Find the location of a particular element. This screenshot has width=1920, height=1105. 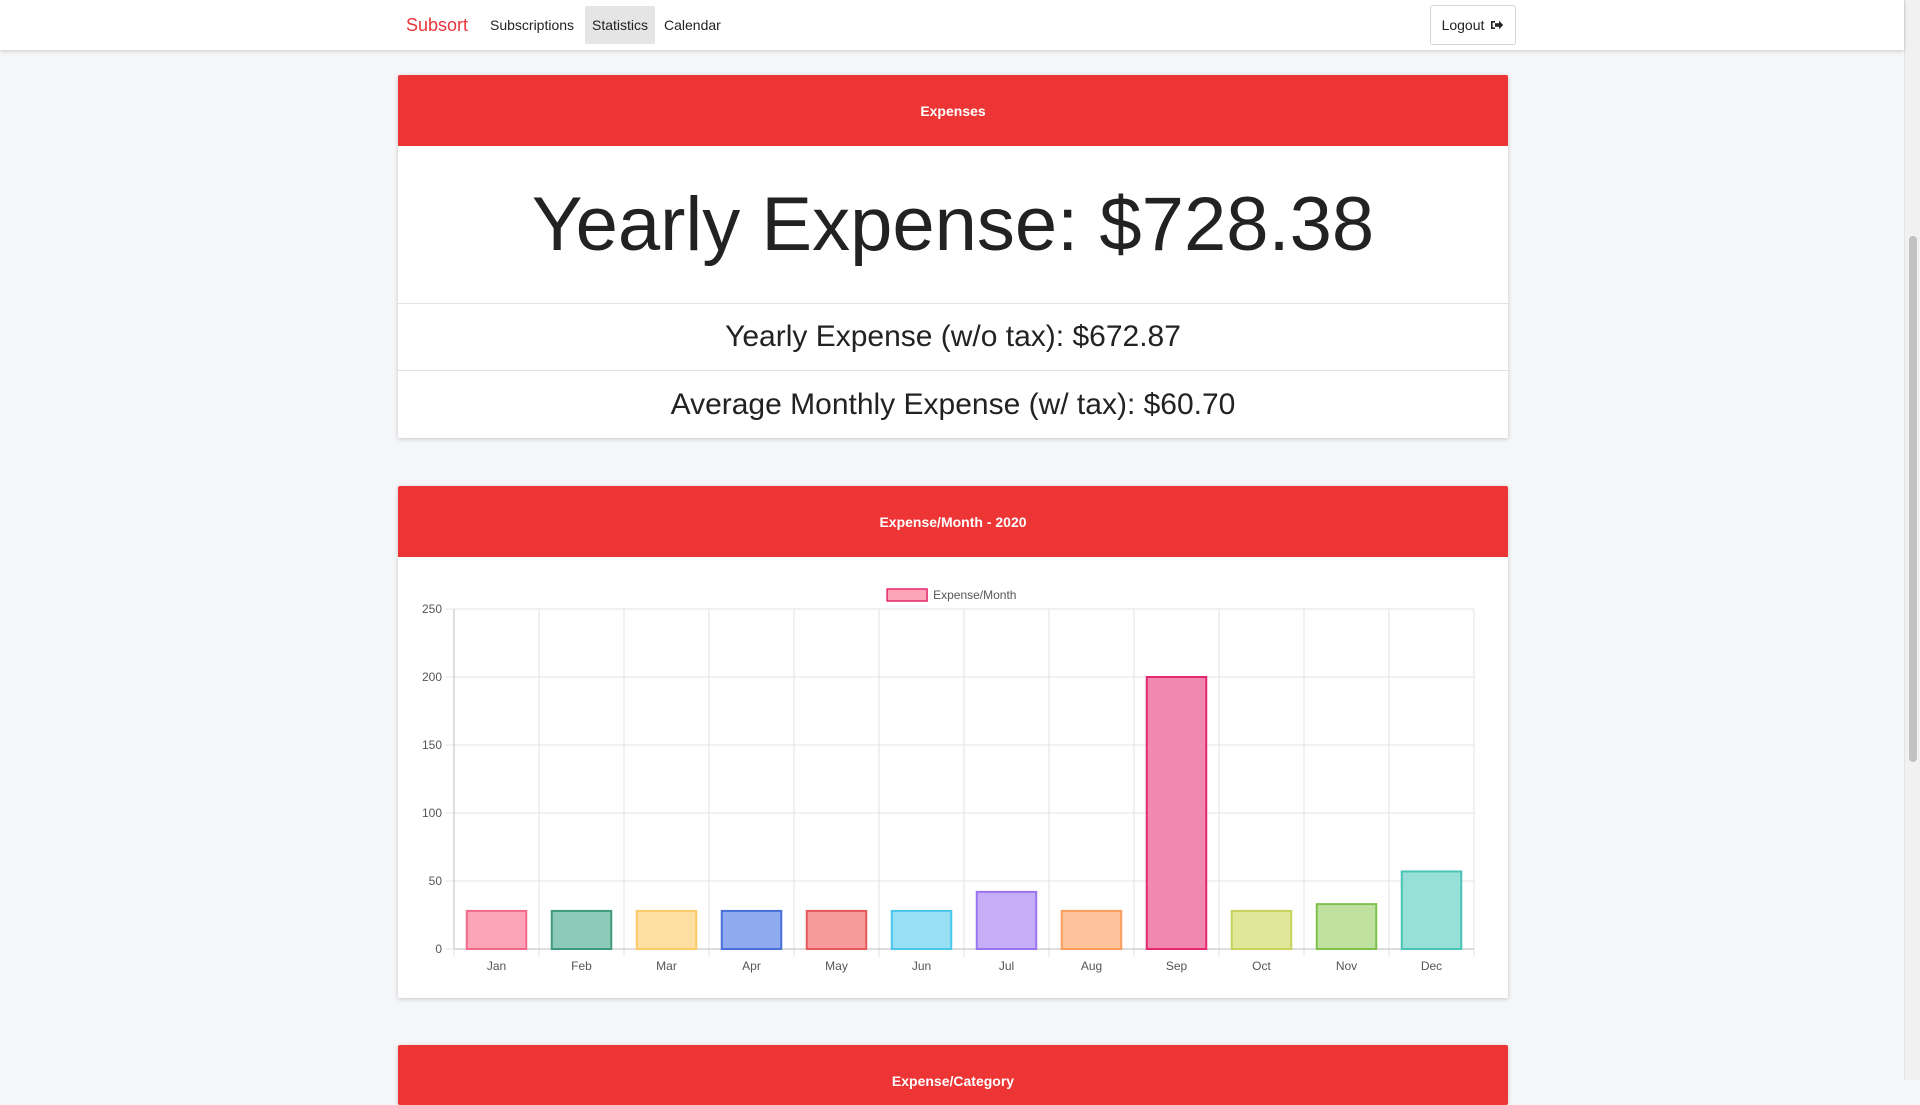

bar-apr is located at coordinates (751, 930).